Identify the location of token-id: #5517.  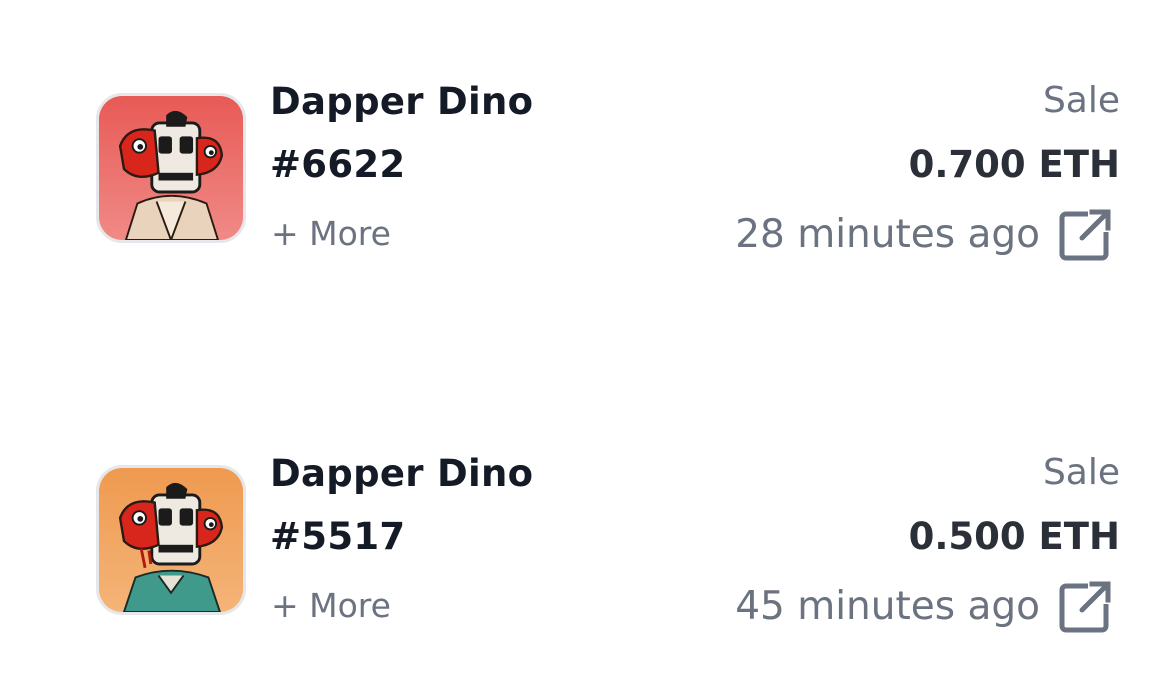
(337, 536).